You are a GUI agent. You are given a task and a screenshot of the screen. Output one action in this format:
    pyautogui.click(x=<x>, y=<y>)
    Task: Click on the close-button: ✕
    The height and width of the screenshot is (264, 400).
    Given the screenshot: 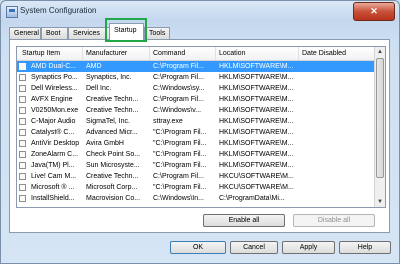 What is the action you would take?
    pyautogui.click(x=374, y=11)
    